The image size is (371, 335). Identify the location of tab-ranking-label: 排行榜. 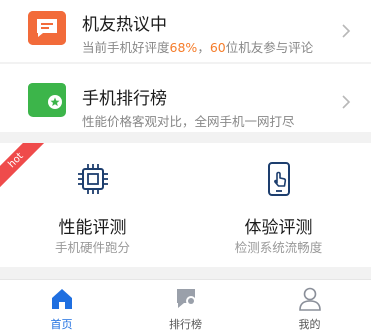
(185, 324).